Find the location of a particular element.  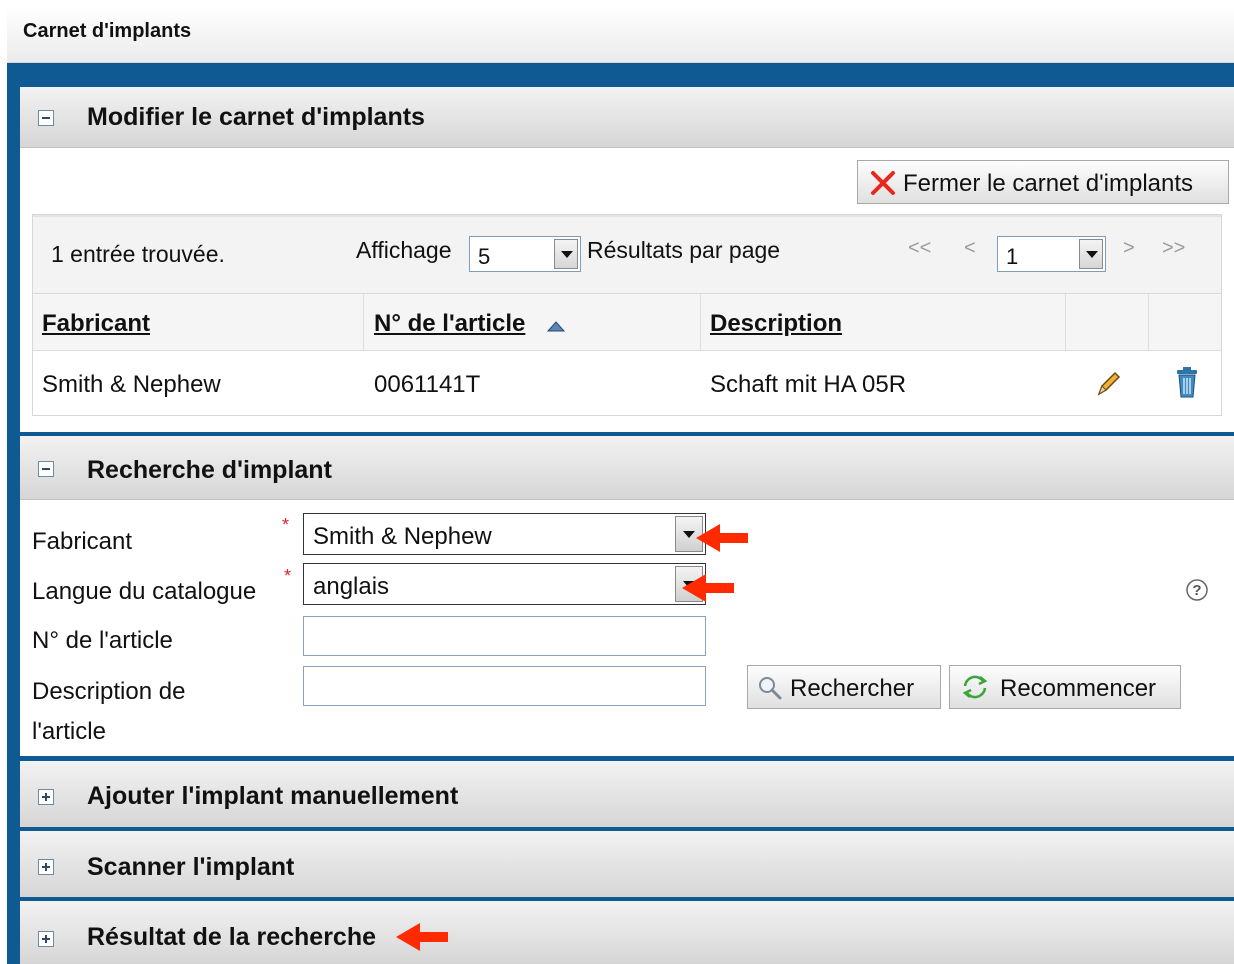

scan-implant-section: Scanner l'implant is located at coordinates (627, 864).